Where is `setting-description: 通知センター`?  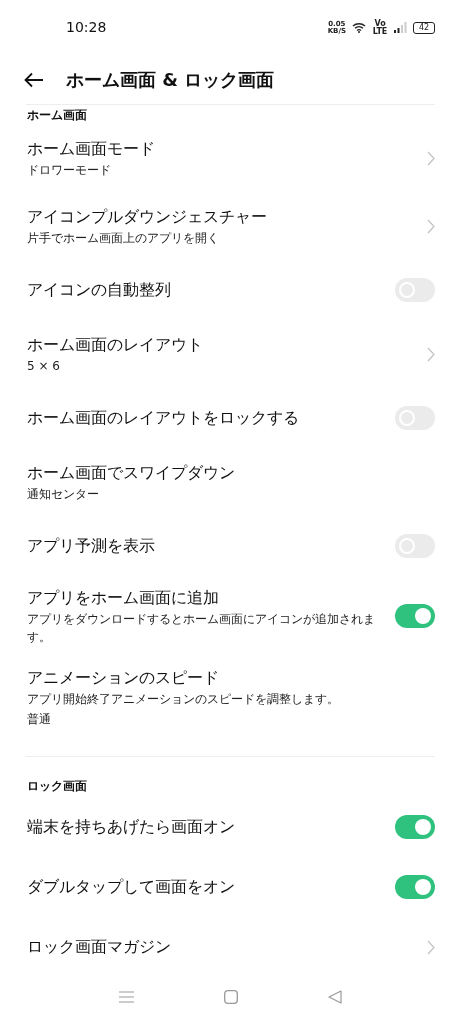
setting-description: 通知センター is located at coordinates (63, 494).